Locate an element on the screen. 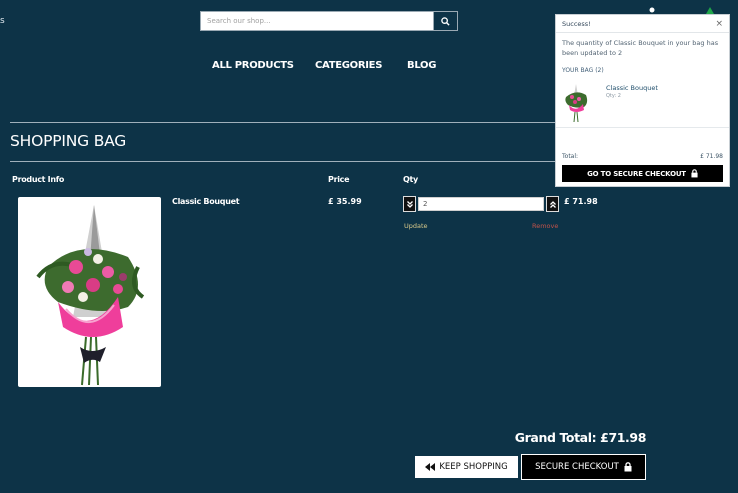 This screenshot has width=738, height=493. qty-decrease-button is located at coordinates (409, 204).